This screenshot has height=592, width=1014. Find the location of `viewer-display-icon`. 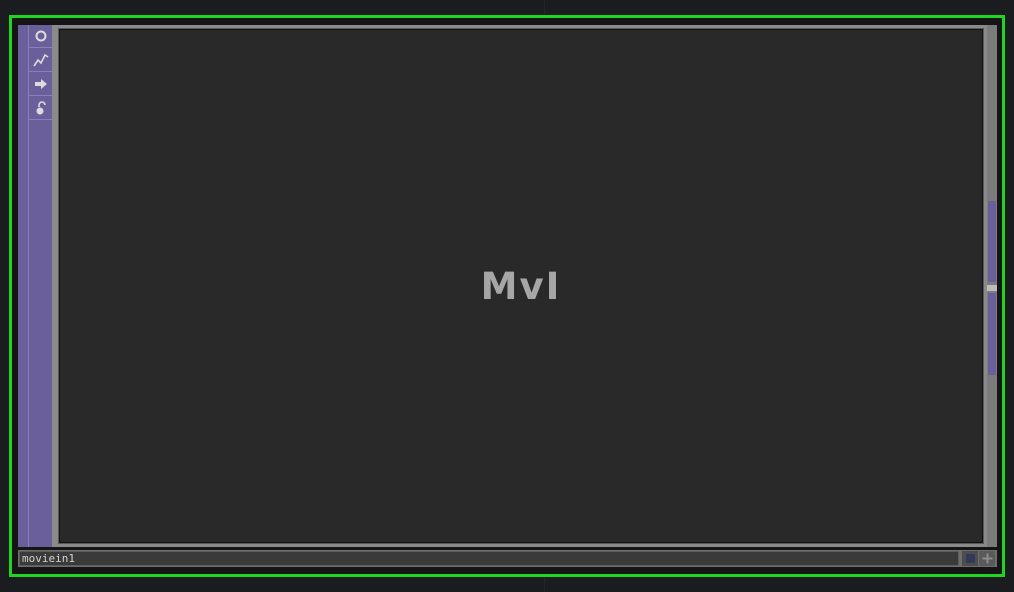

viewer-display-icon is located at coordinates (970, 558).